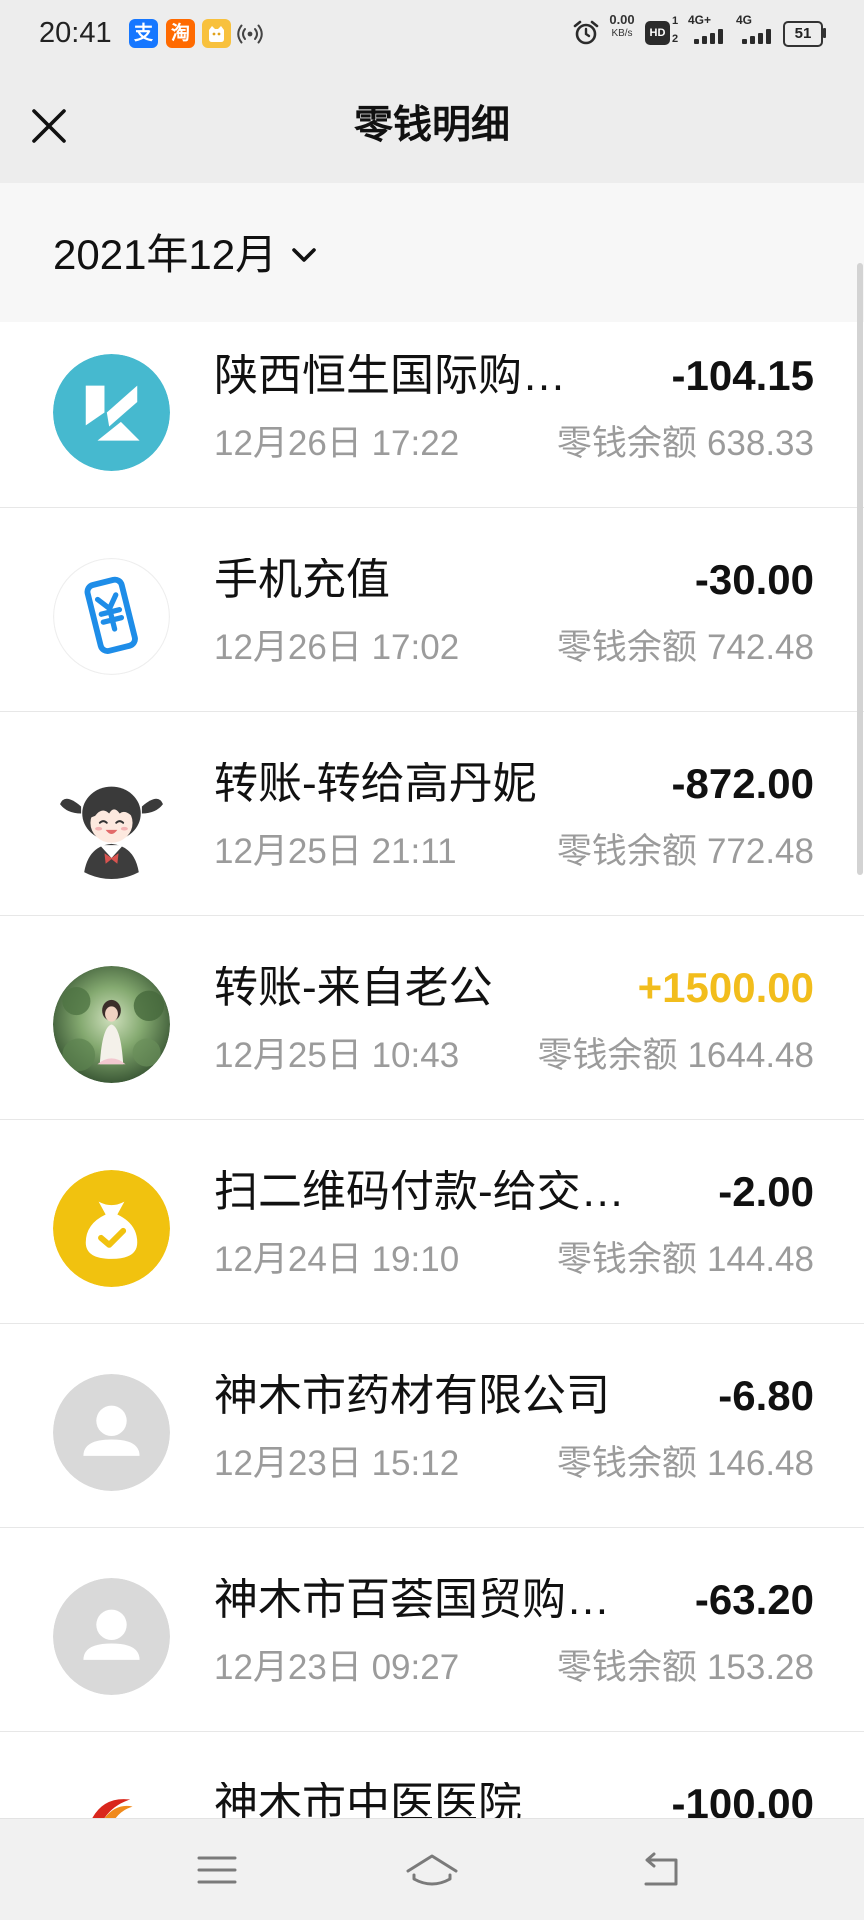  Describe the element at coordinates (432, 1775) in the screenshot. I see `transaction-row: 神木市中医医院 -100.00` at that location.